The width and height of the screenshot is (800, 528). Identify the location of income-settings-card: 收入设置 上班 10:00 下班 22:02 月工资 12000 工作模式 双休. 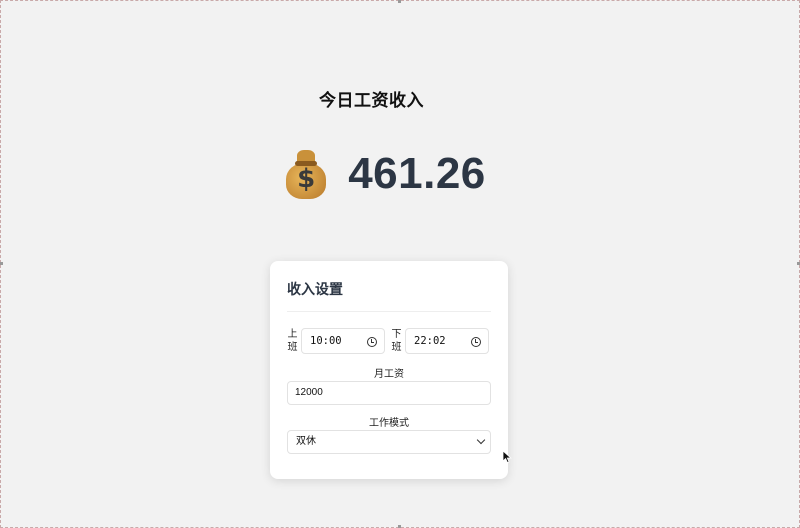
(389, 370).